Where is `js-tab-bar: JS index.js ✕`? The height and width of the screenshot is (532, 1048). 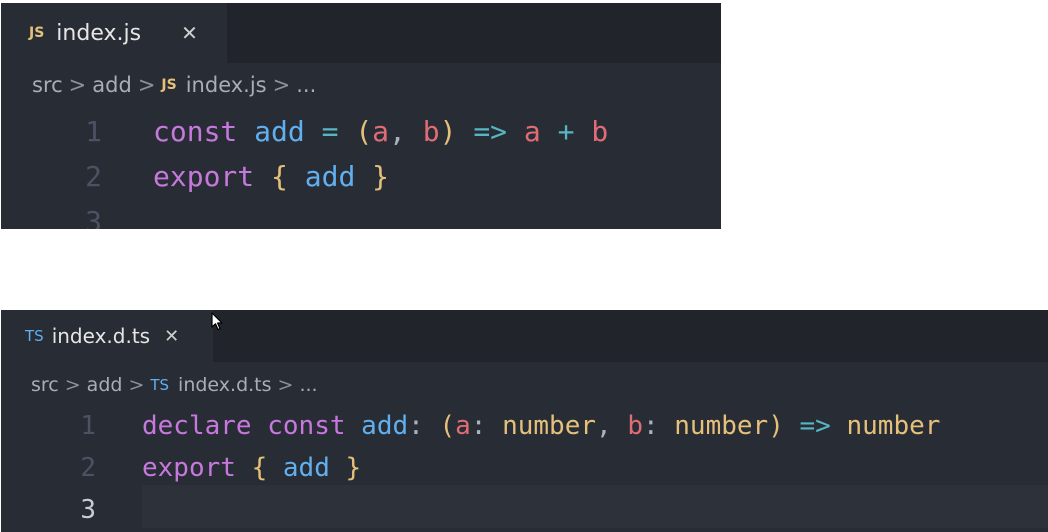 js-tab-bar: JS index.js ✕ is located at coordinates (361, 33).